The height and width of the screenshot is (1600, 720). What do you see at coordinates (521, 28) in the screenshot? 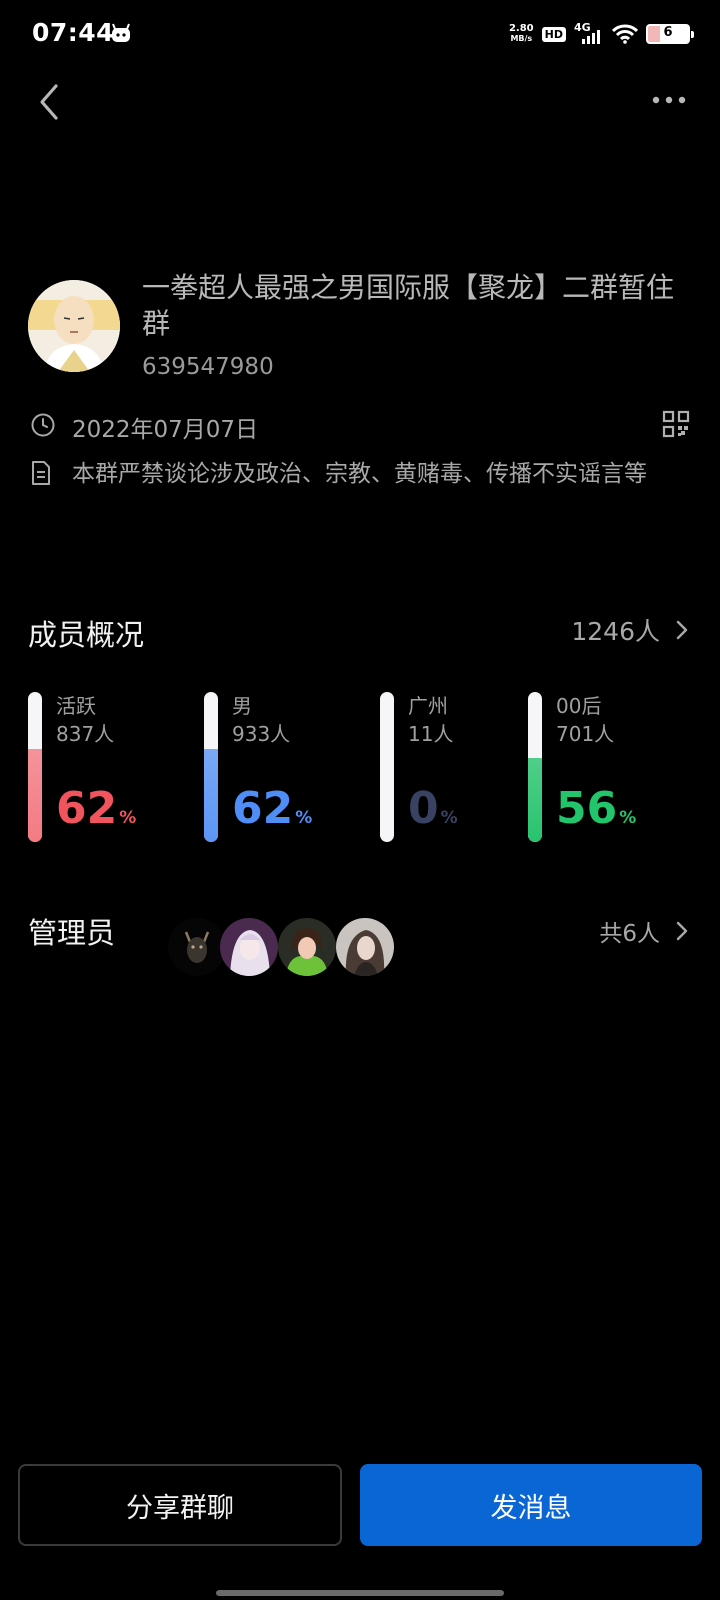
I see `network-speed-value: 2.80` at bounding box center [521, 28].